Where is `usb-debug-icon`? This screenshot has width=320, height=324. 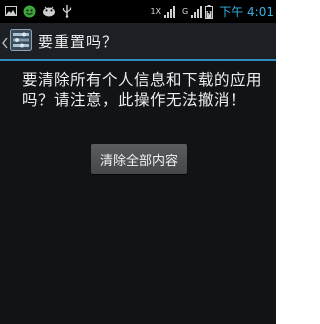 usb-debug-icon is located at coordinates (49, 11).